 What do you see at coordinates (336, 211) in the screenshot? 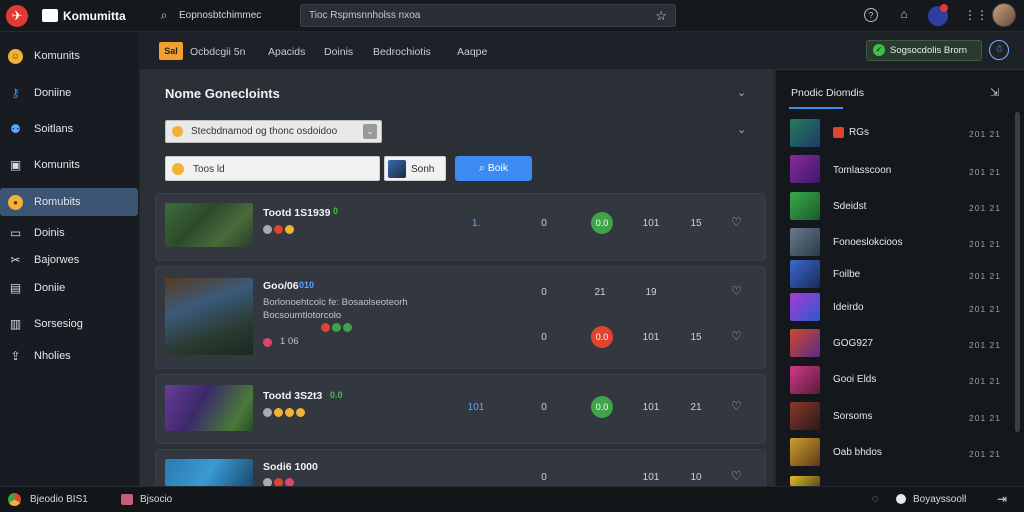
I see `row-badge: 0` at bounding box center [336, 211].